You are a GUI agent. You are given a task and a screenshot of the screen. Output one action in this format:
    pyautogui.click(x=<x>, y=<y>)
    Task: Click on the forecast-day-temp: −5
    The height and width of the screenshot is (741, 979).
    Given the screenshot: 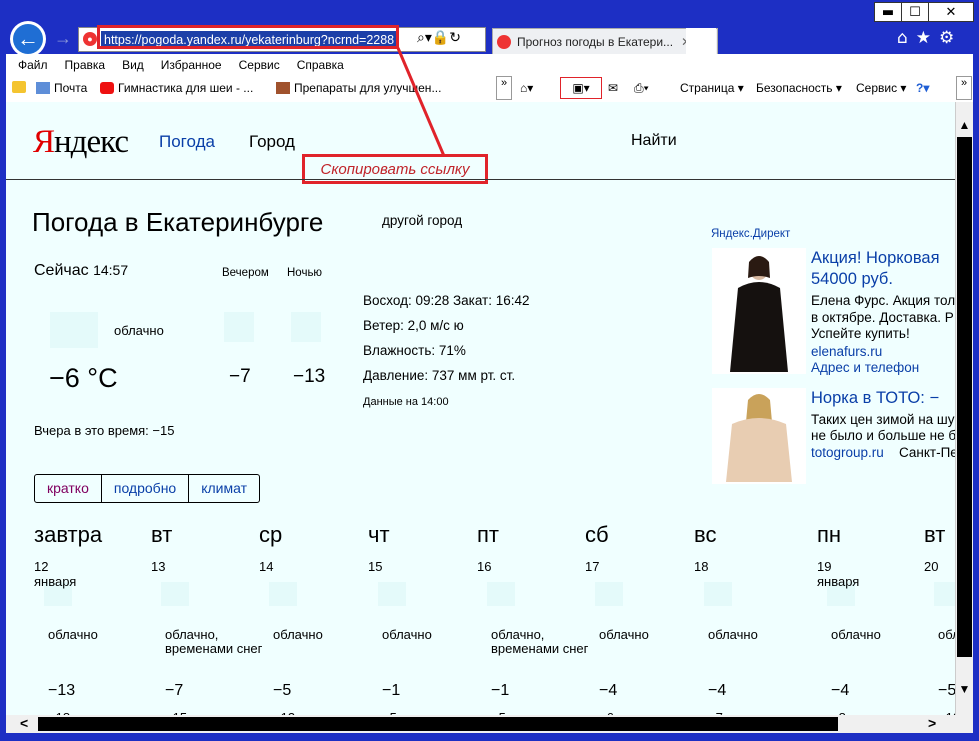 What is the action you would take?
    pyautogui.click(x=282, y=690)
    